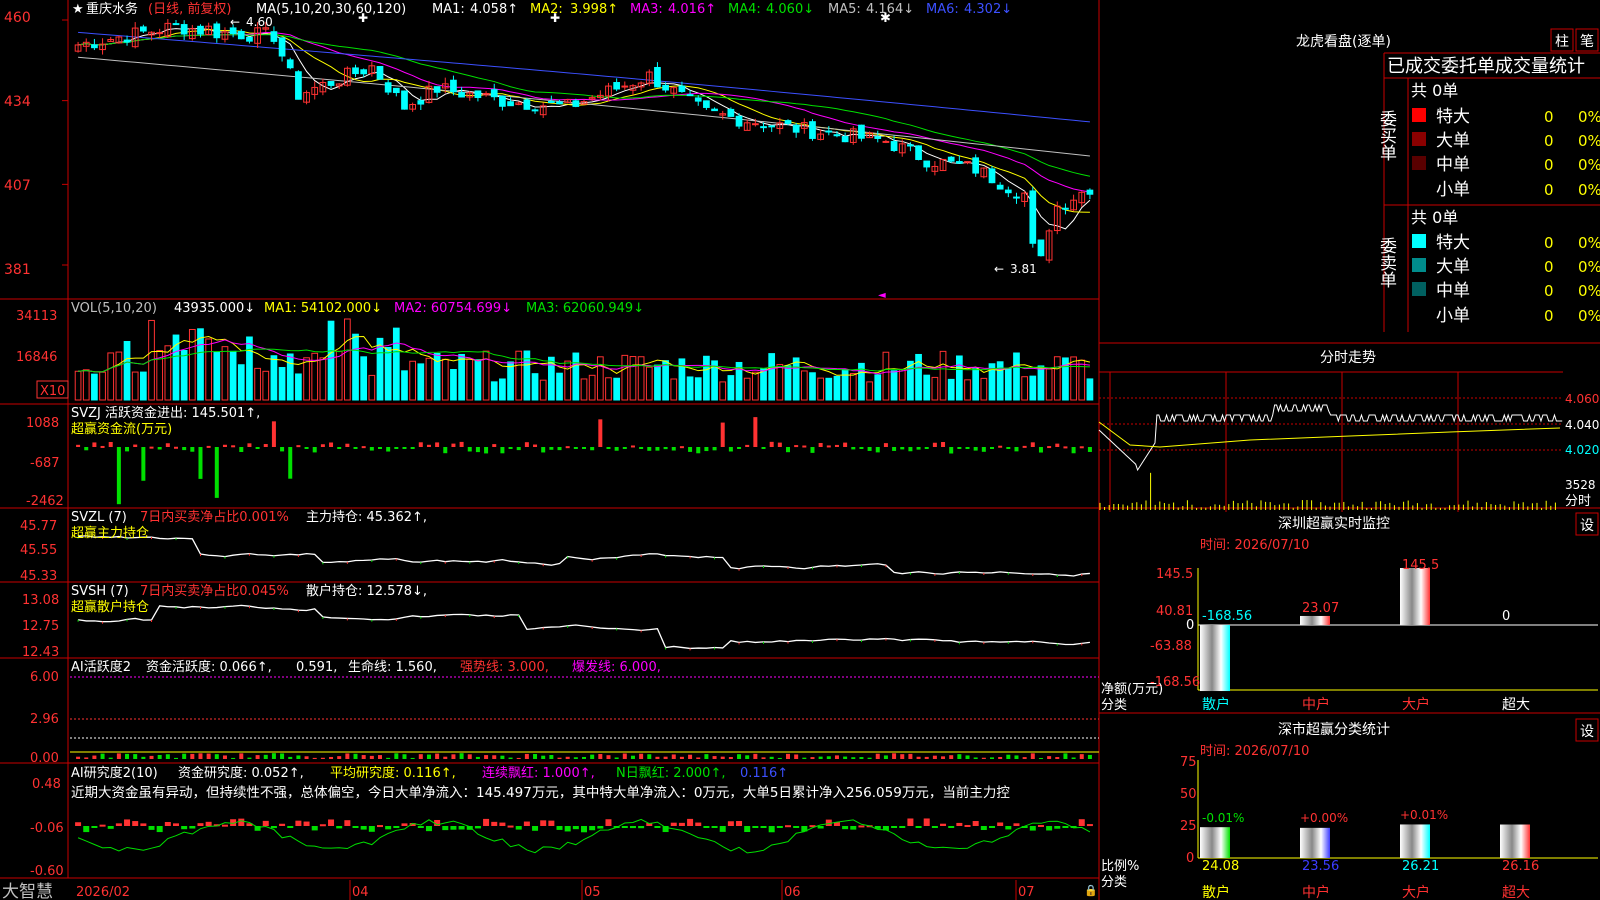  I want to click on sell-row-label: 特大, so click(1453, 243).